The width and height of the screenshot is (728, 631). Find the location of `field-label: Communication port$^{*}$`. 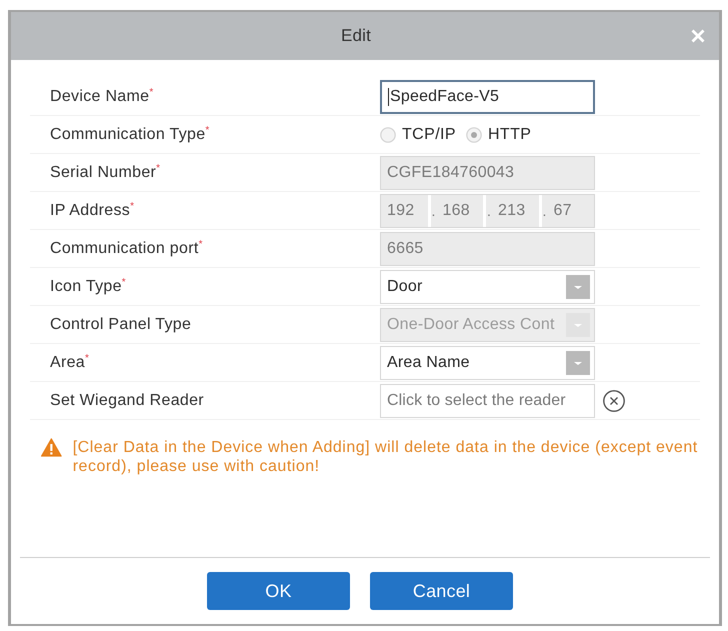

field-label: Communication port$^{*}$ is located at coordinates (126, 249).